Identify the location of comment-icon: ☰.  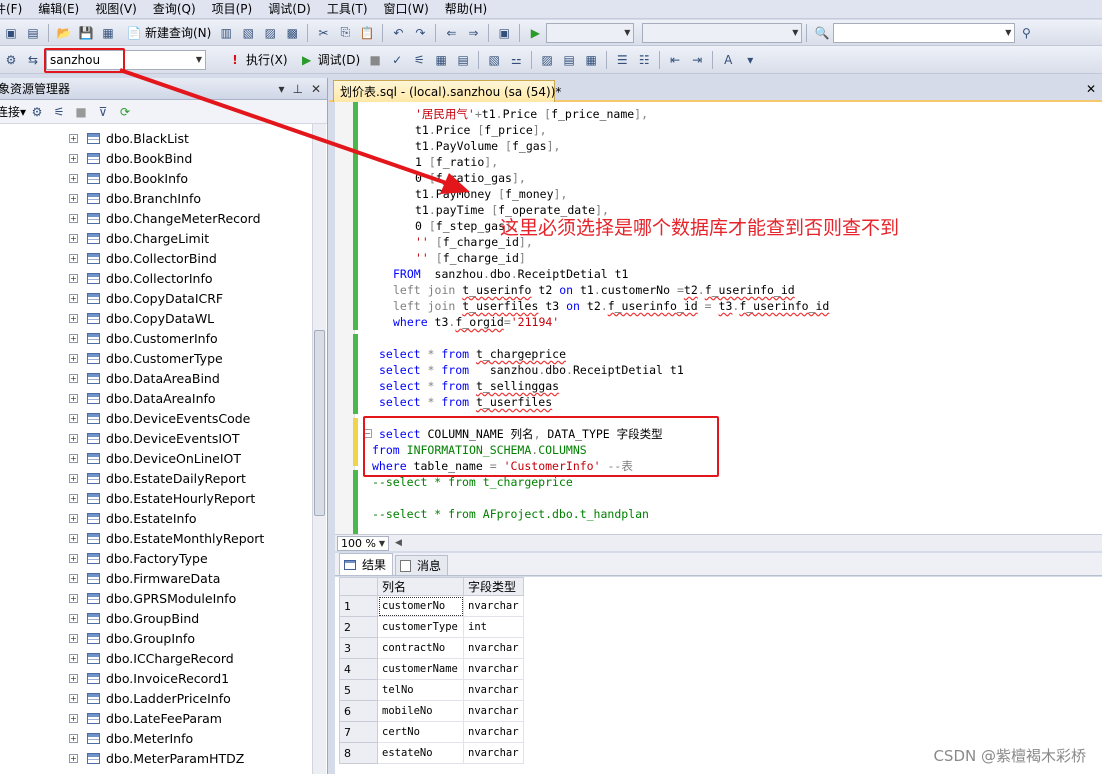
(622, 60).